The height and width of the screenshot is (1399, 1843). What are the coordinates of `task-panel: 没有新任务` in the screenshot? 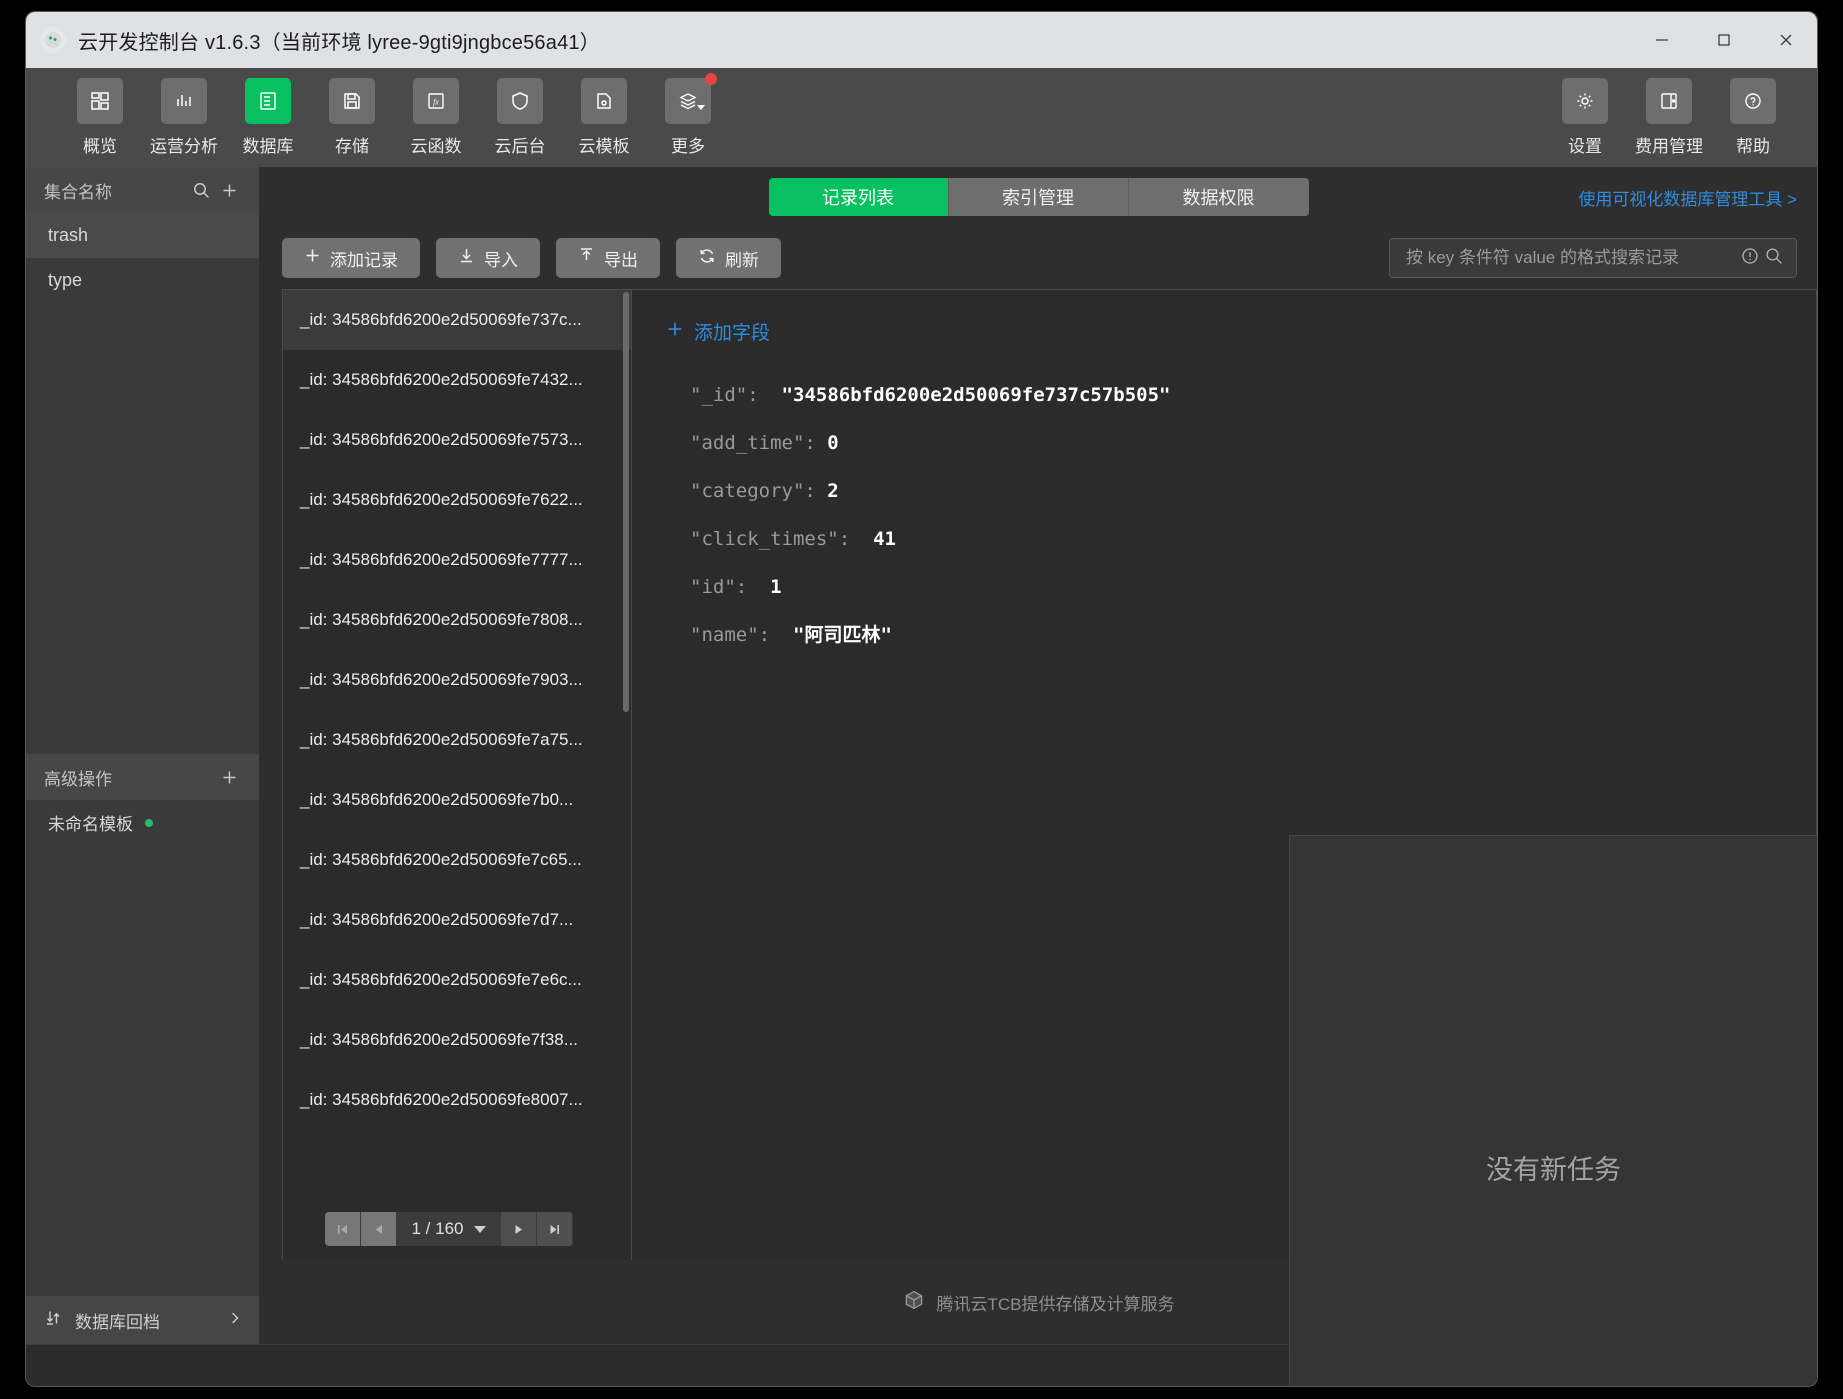 It's located at (1553, 1110).